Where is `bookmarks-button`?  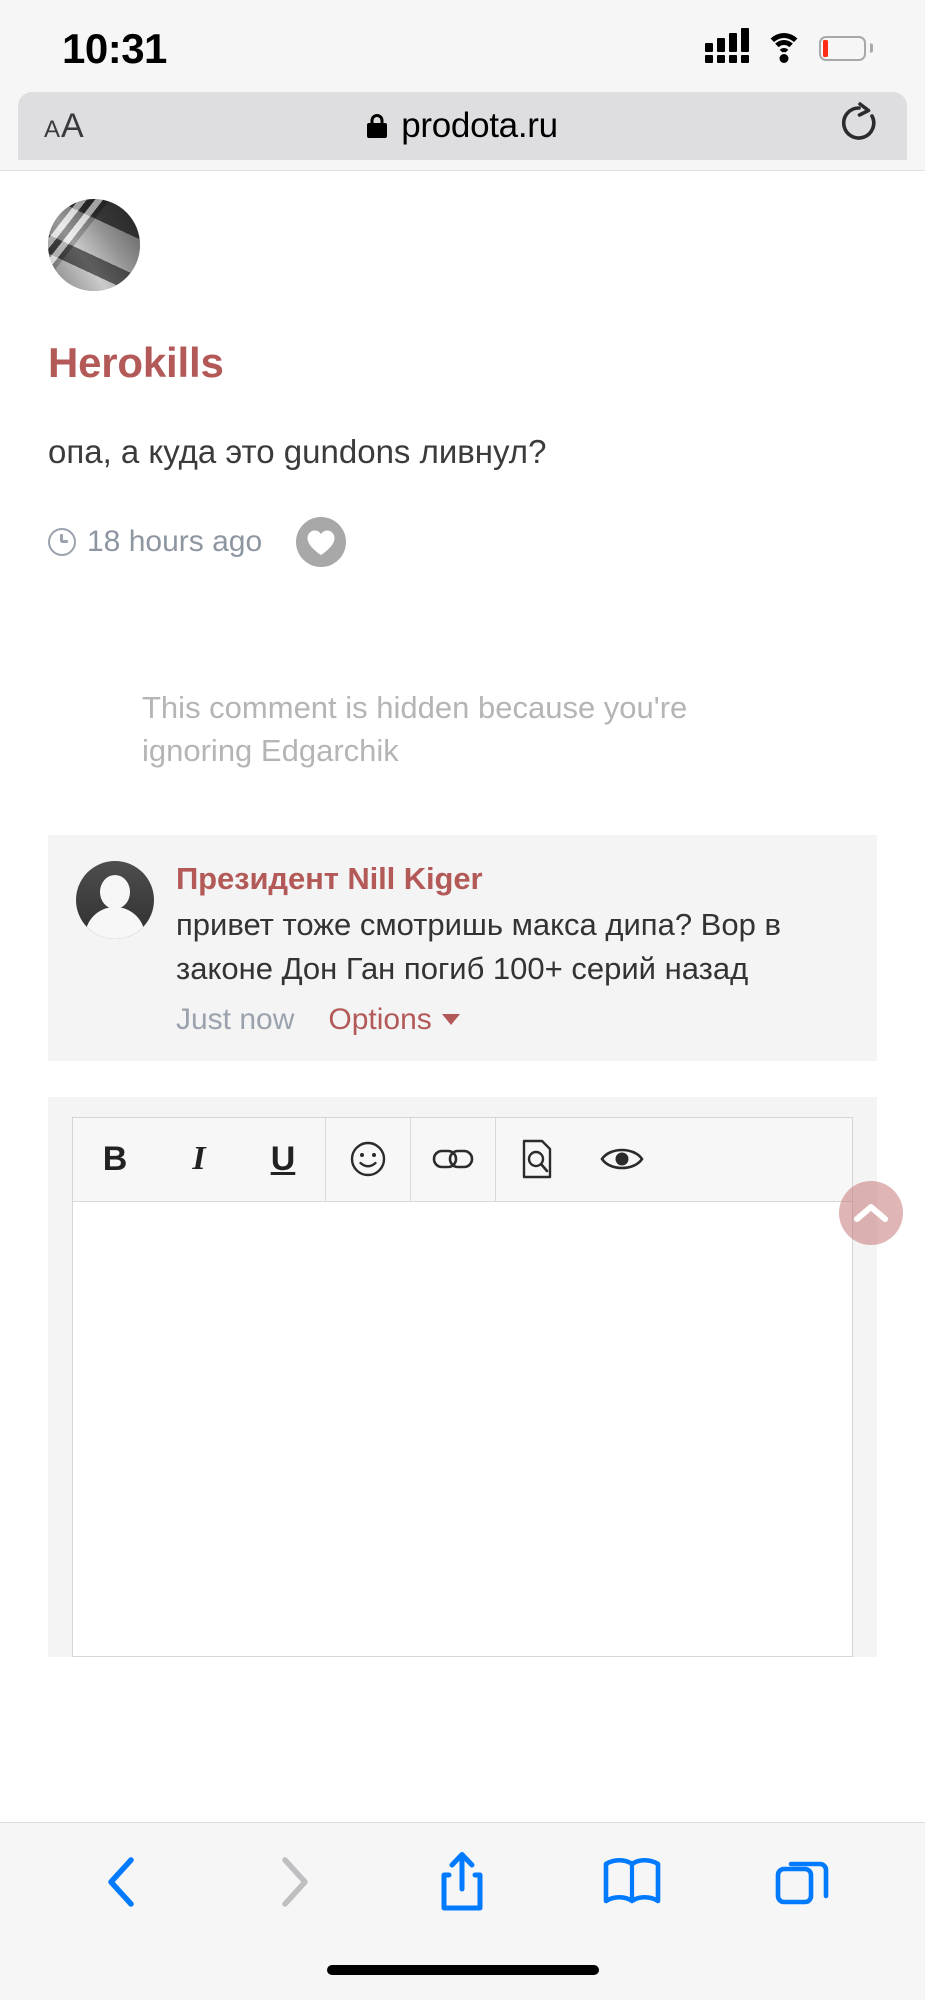 bookmarks-button is located at coordinates (632, 1882).